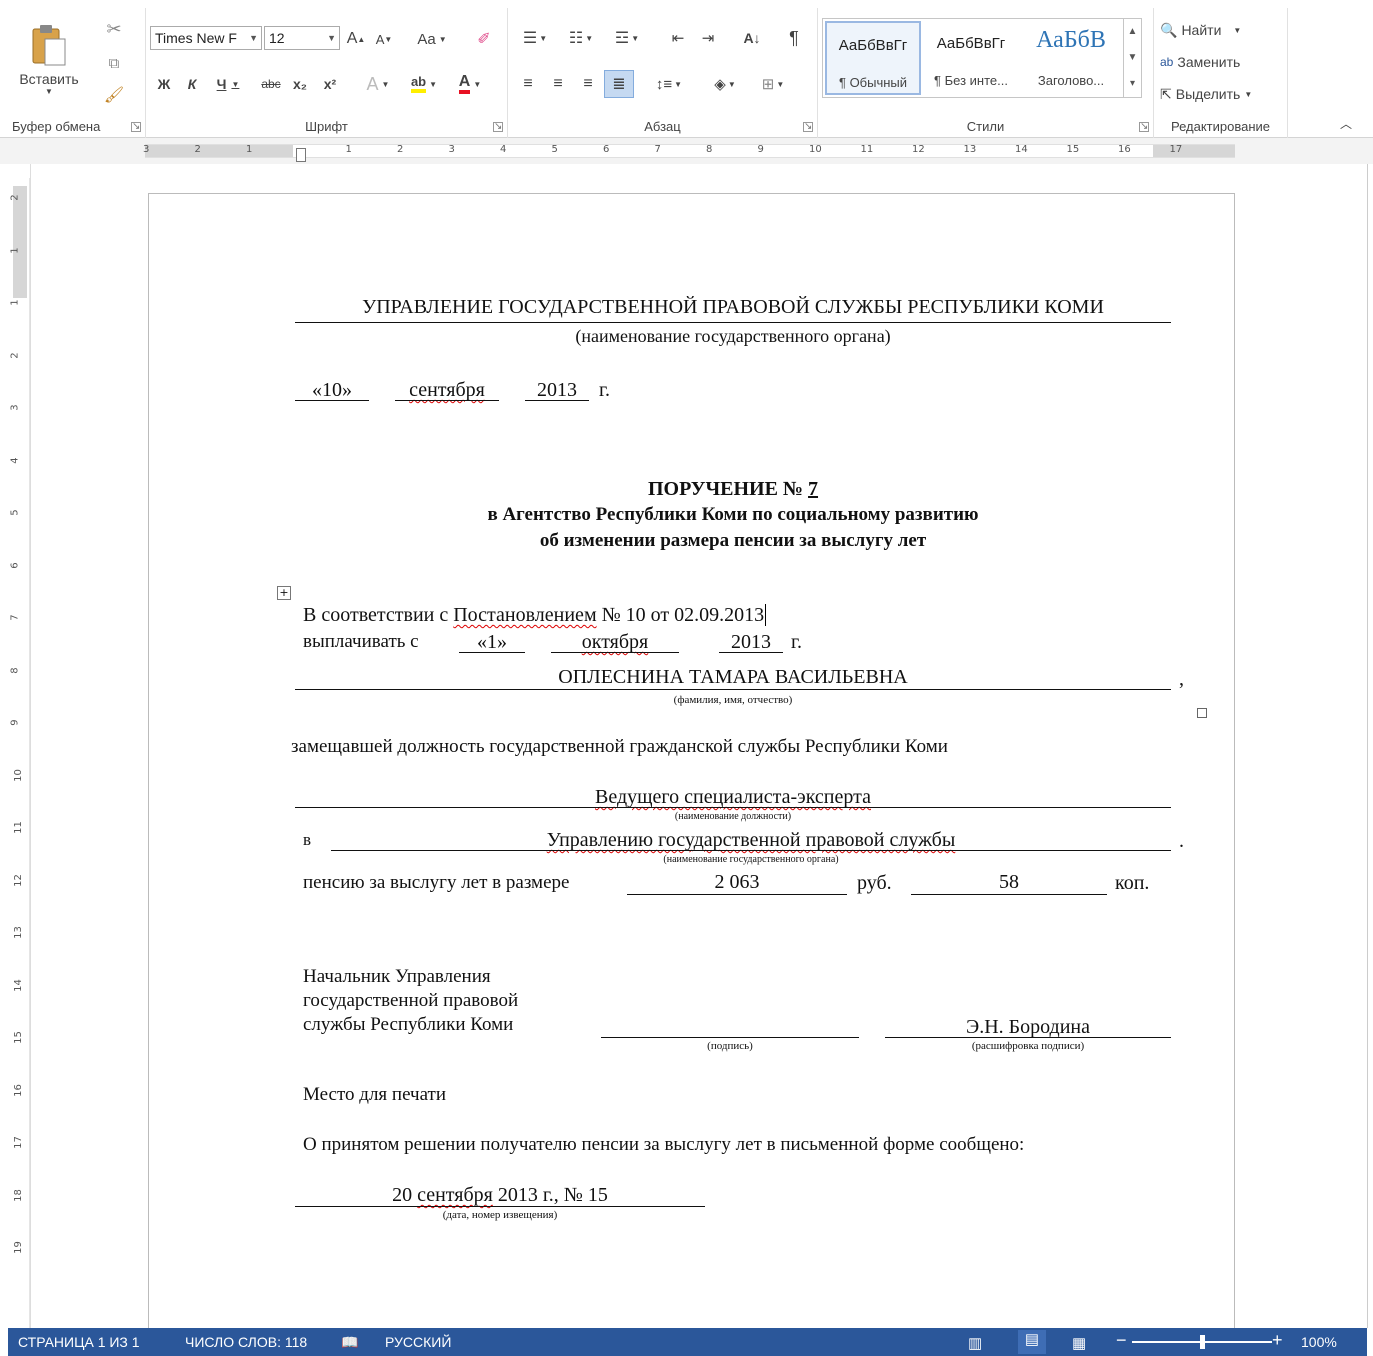 The image size is (1373, 1356). Describe the element at coordinates (1202, 713) in the screenshot. I see `table-resize-handle` at that location.